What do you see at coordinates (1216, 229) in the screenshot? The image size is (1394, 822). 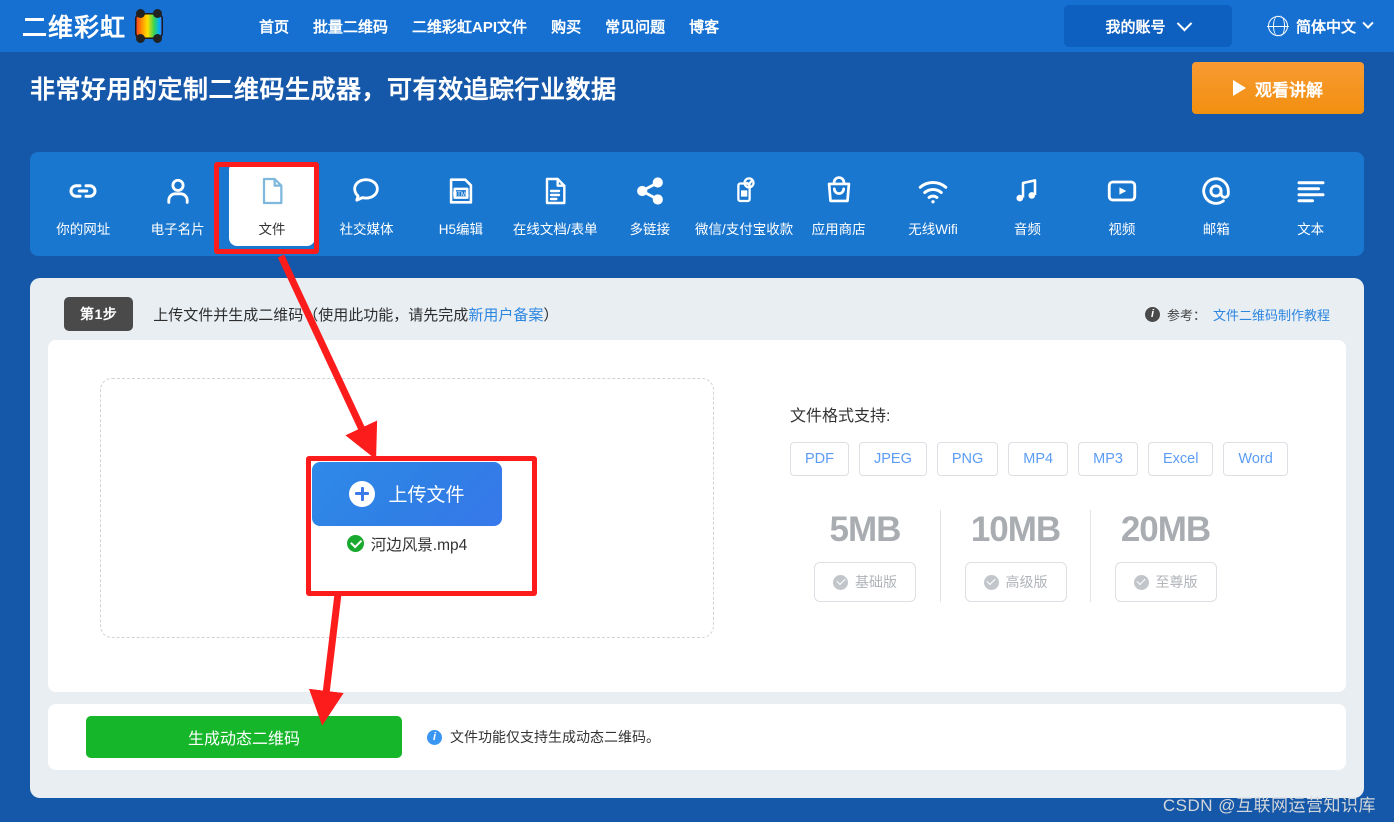 I see `type-tab-label: 邮箱` at bounding box center [1216, 229].